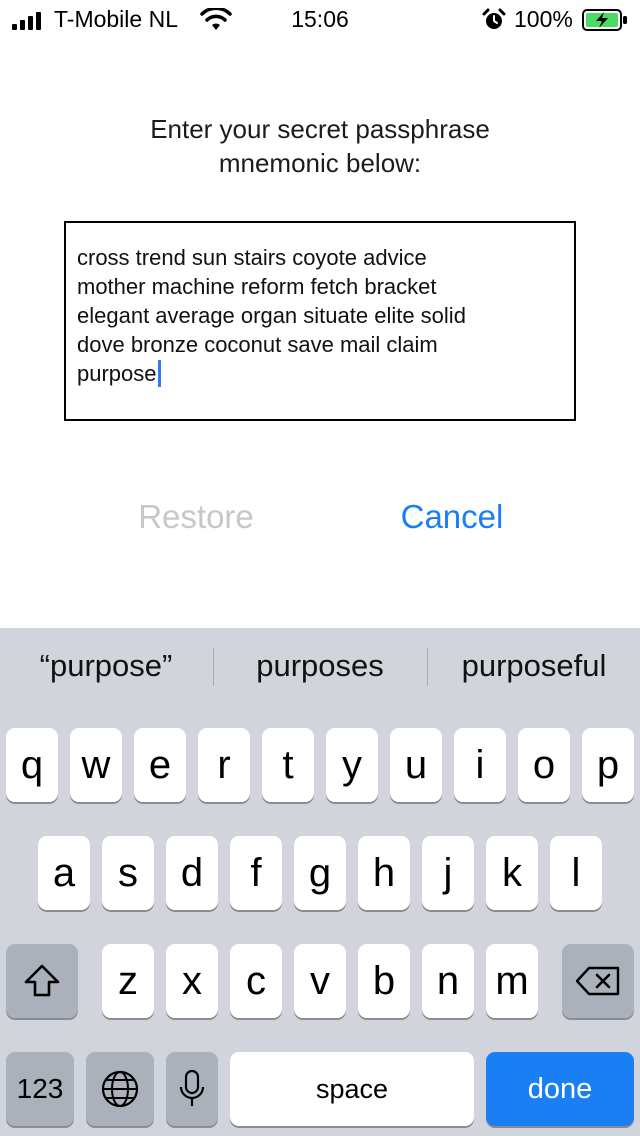 The image size is (640, 1136). Describe the element at coordinates (544, 765) in the screenshot. I see `key-o: o` at that location.